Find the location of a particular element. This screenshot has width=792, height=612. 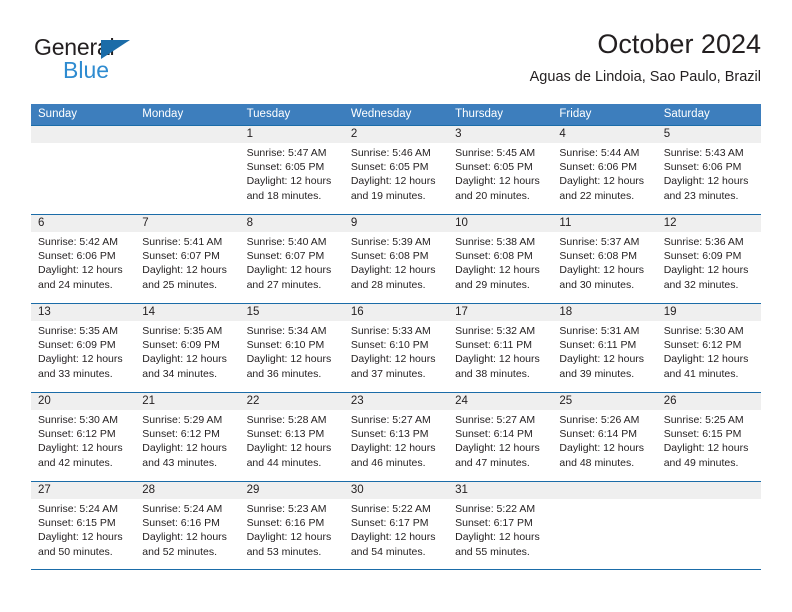

day-detail-line: and 38 minutes. is located at coordinates (492, 373).